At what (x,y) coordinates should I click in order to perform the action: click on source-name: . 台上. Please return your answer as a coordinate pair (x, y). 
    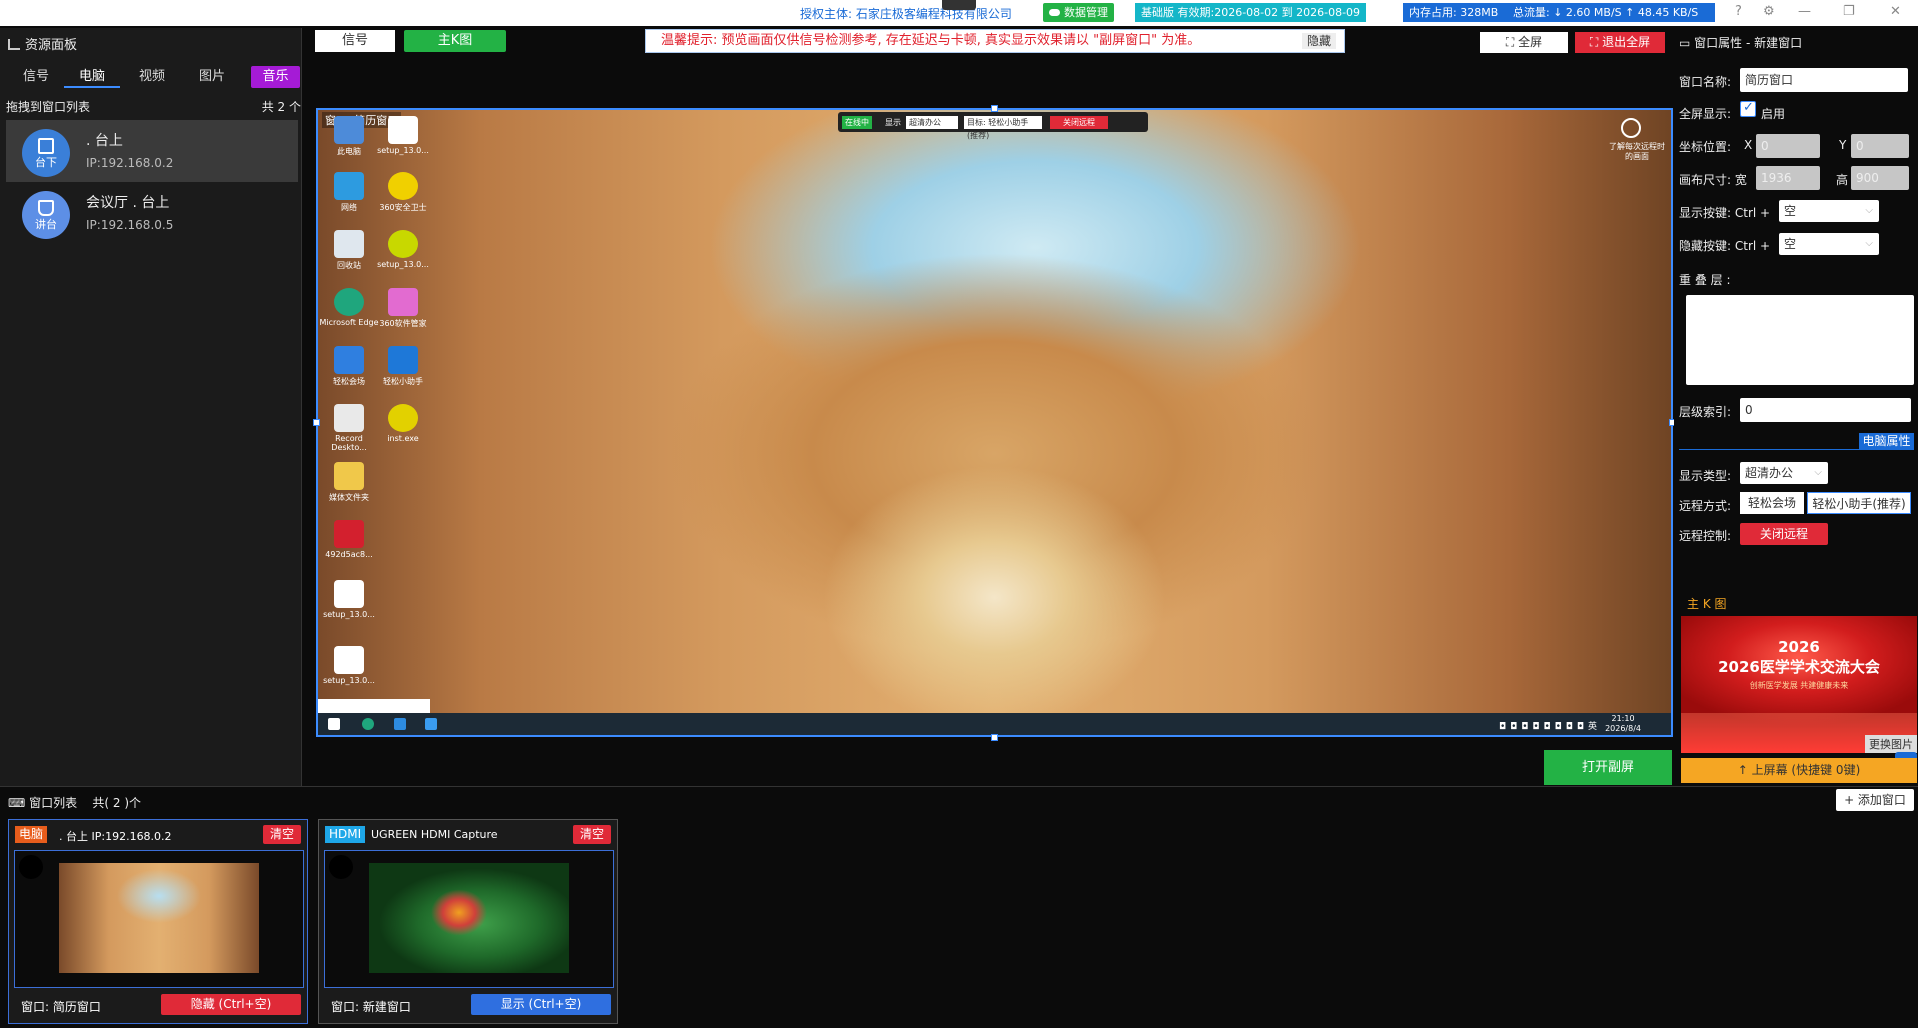
    Looking at the image, I should click on (104, 141).